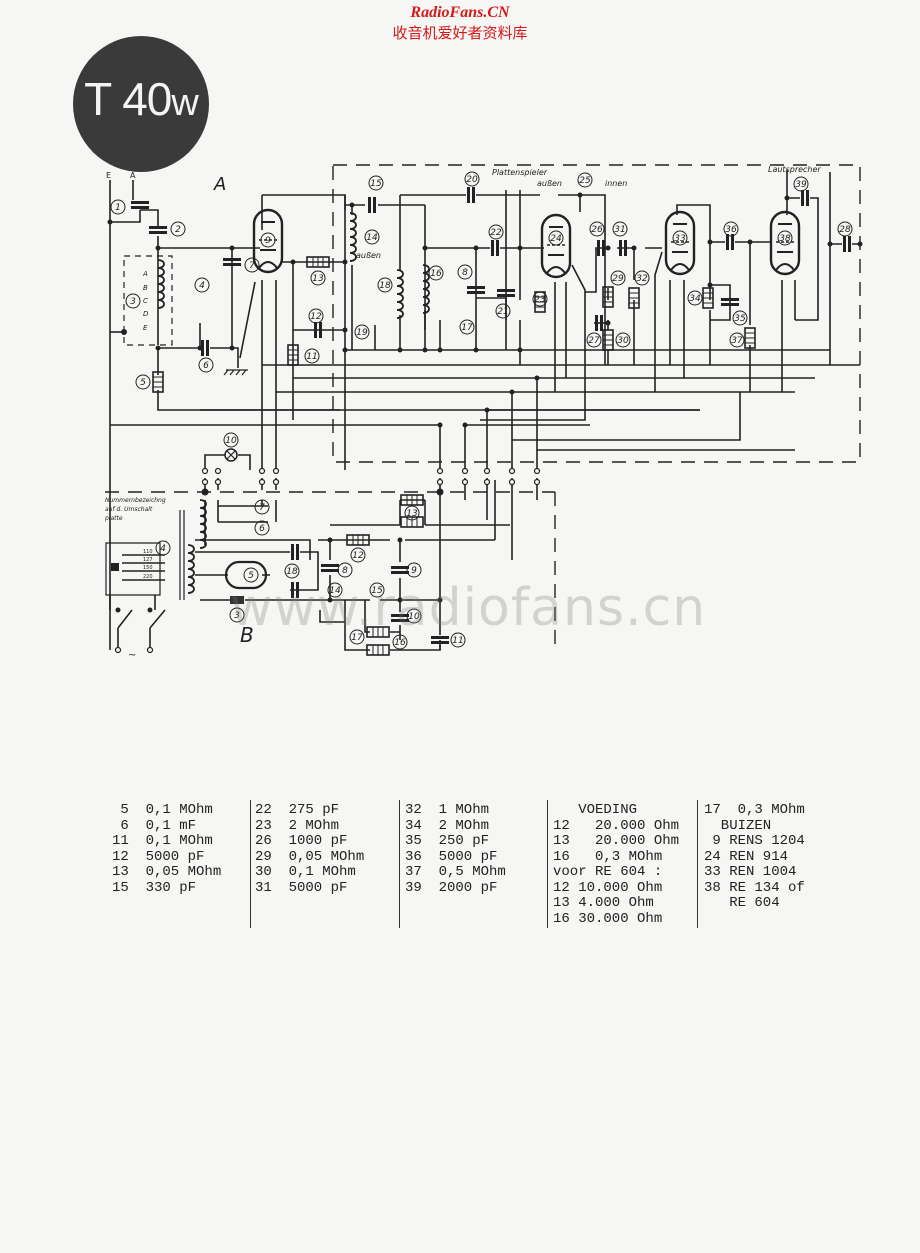  What do you see at coordinates (520, 172) in the screenshot?
I see `plattenspieler-label: Plattenspieler` at bounding box center [520, 172].